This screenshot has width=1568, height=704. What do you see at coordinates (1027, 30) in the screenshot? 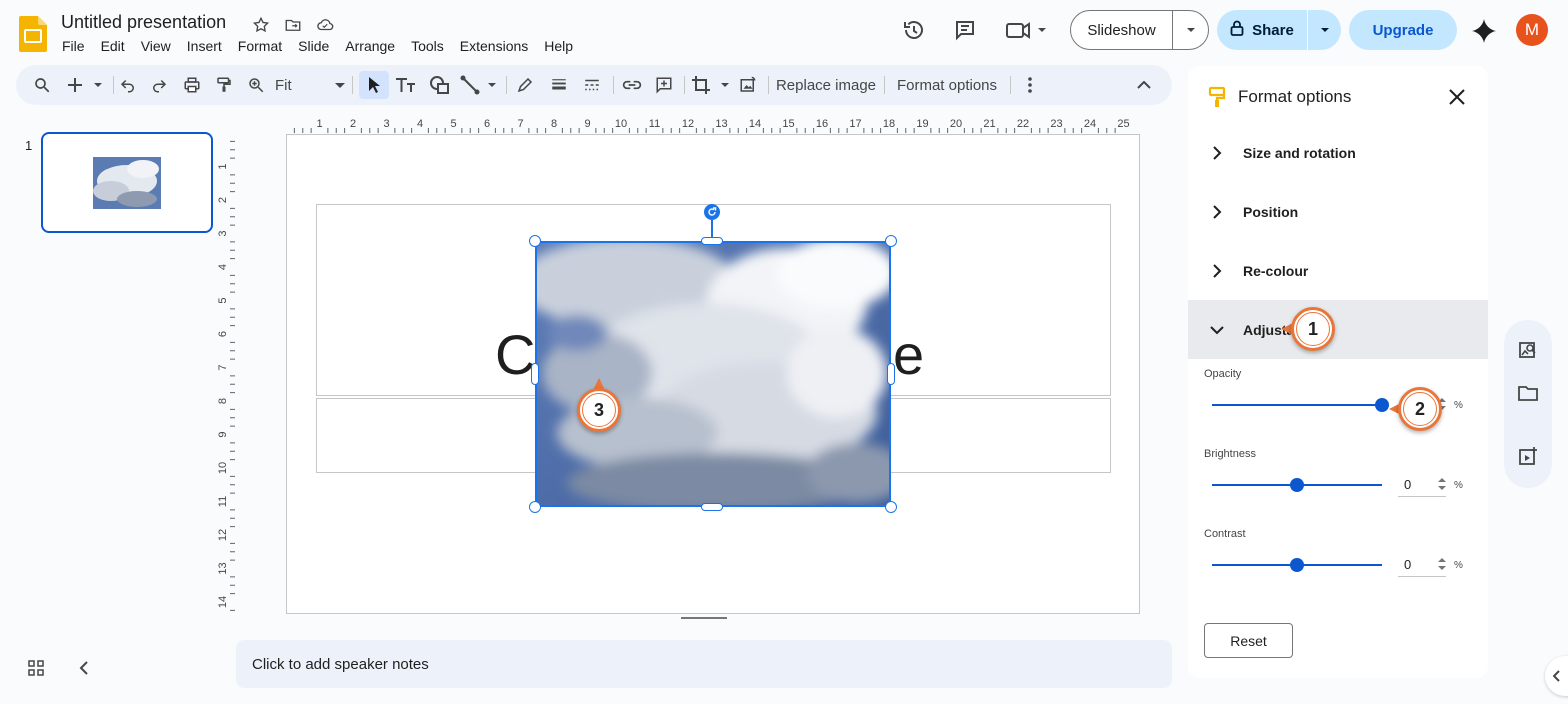
I see `meet-video-icon` at bounding box center [1027, 30].